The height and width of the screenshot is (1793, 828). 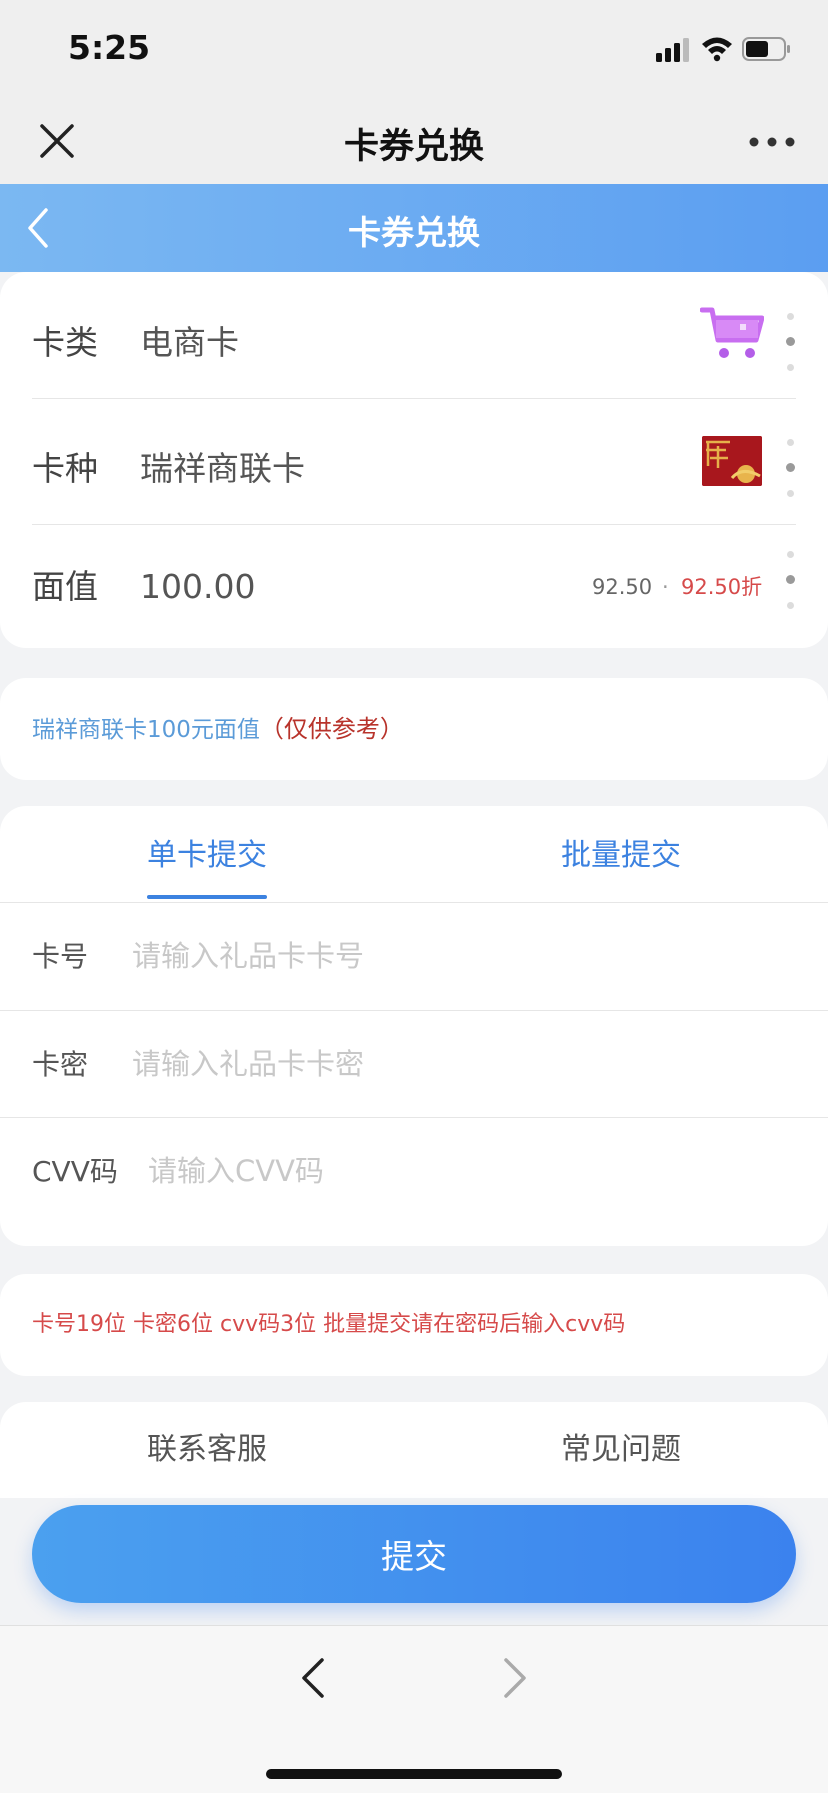 What do you see at coordinates (146, 730) in the screenshot?
I see `notice-main: 瑞祥商联卡100元面值` at bounding box center [146, 730].